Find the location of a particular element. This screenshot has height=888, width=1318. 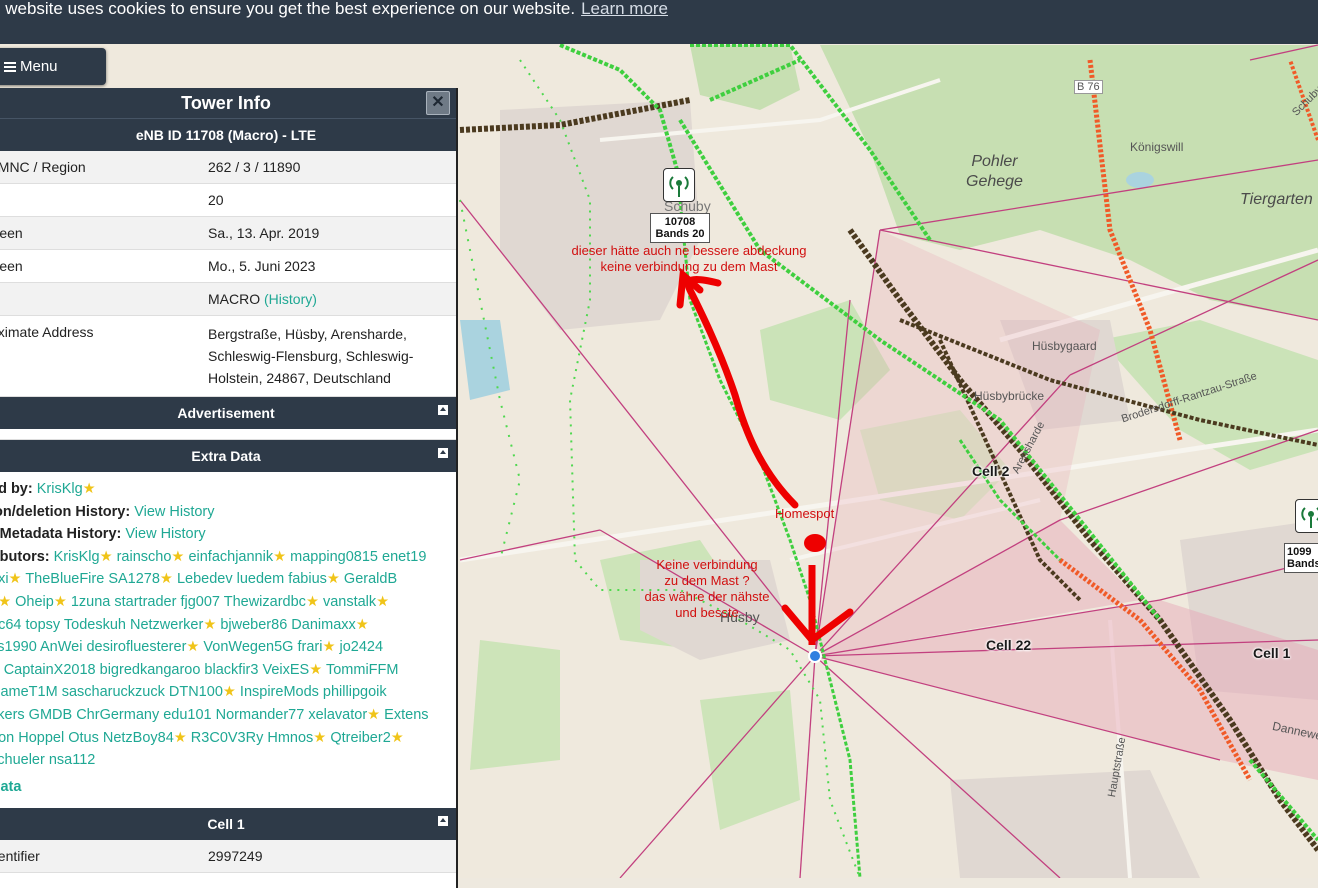

info-value: 20 is located at coordinates (216, 200).